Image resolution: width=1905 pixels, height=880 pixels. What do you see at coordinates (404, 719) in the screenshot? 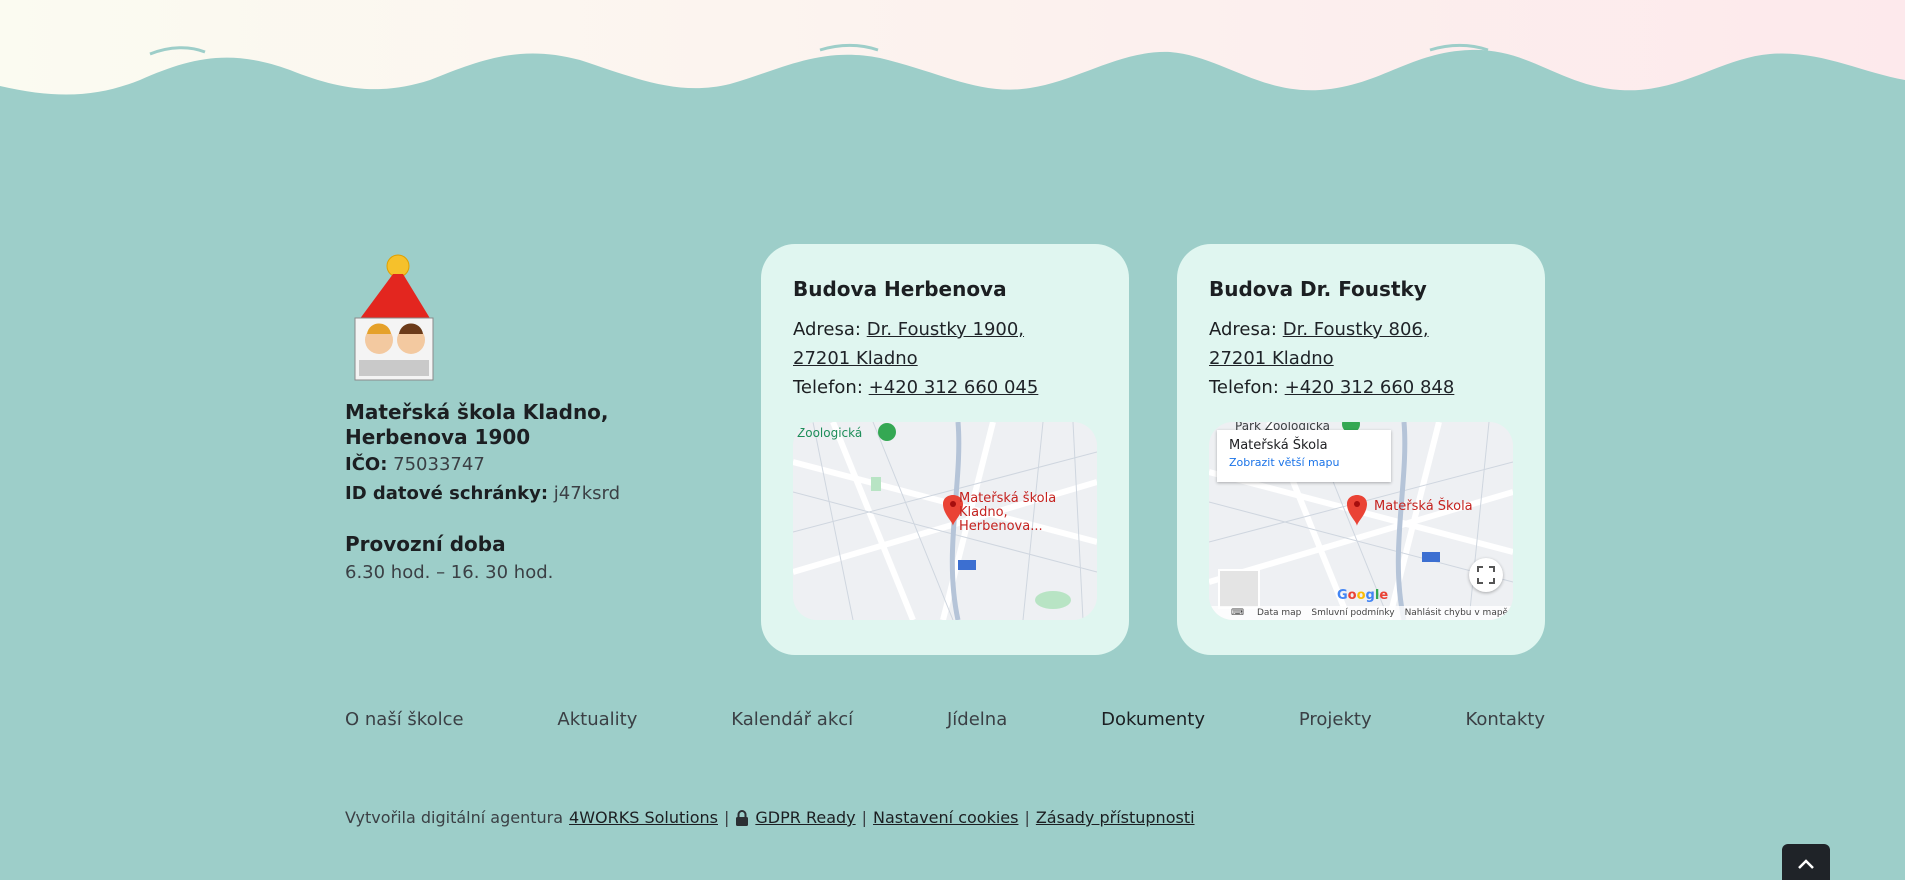
I see `nav-item-o-nasi-skolce: O naší školce` at bounding box center [404, 719].